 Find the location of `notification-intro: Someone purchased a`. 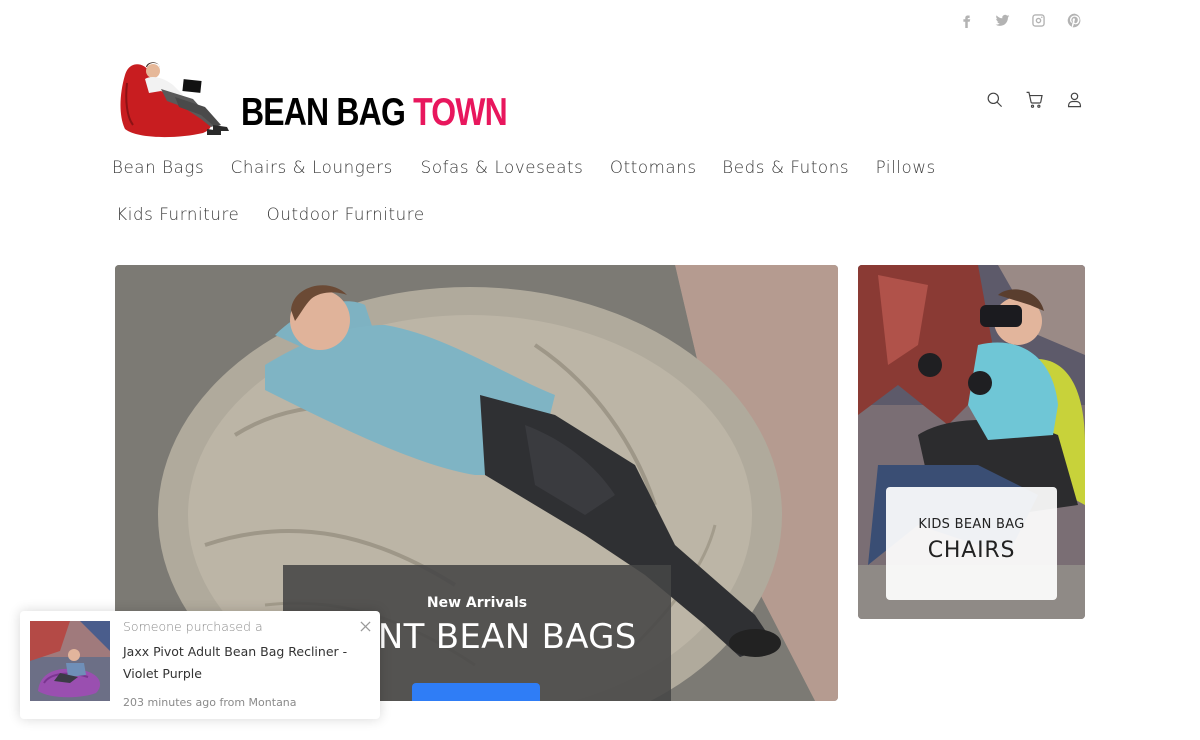

notification-intro: Someone purchased a is located at coordinates (193, 626).